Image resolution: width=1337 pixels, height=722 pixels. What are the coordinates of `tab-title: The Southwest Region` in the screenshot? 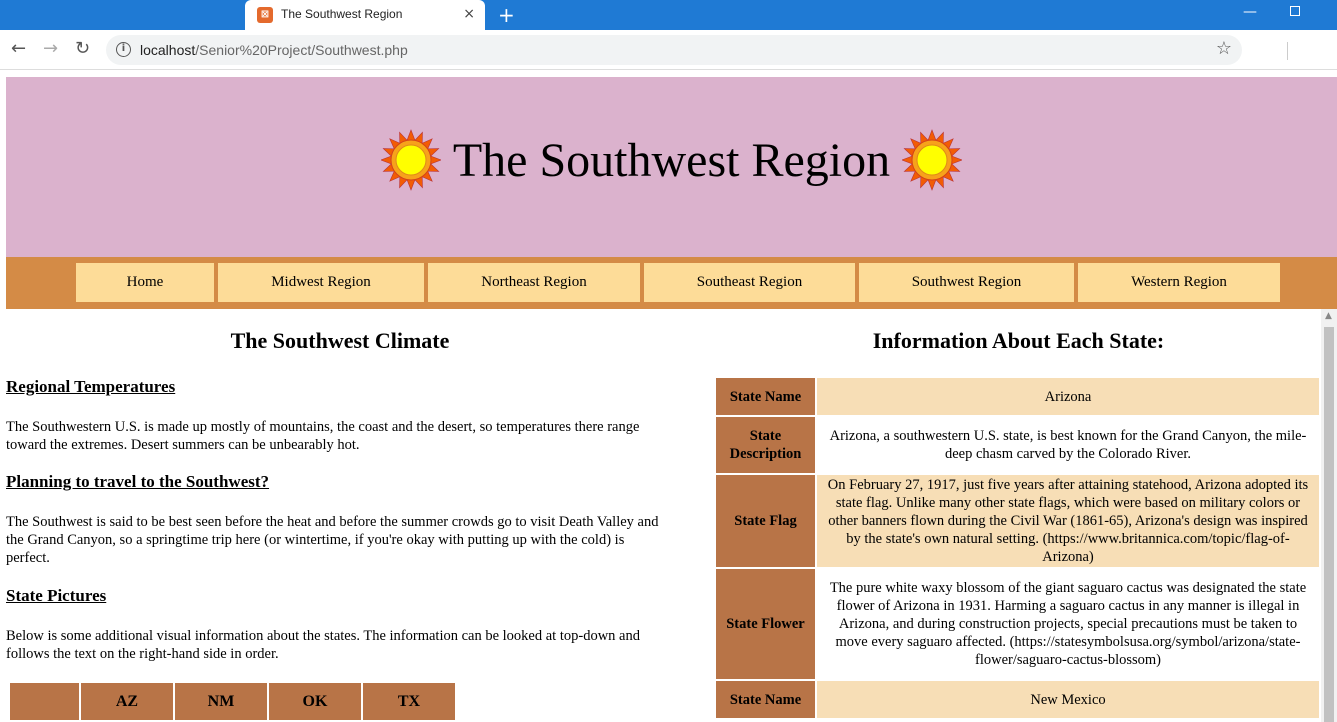 It's located at (342, 14).